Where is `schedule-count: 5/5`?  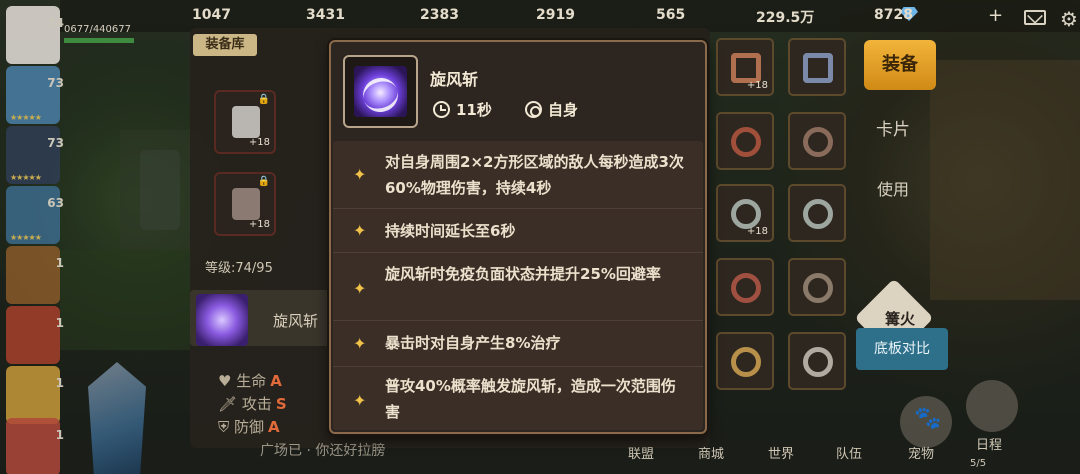
schedule-count: 5/5 is located at coordinates (978, 463).